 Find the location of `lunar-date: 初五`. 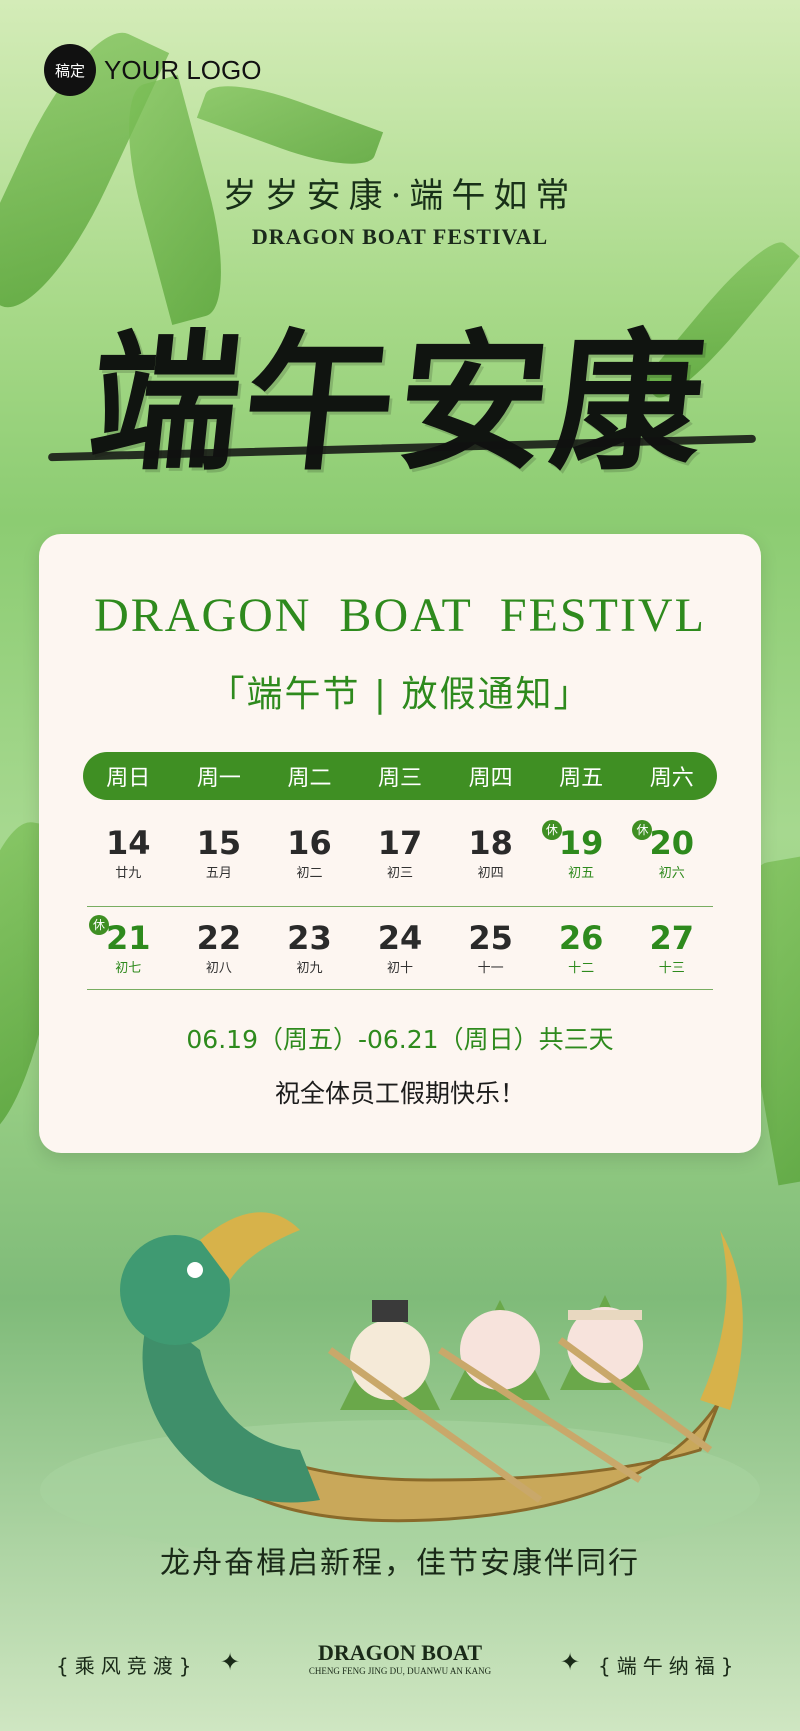

lunar-date: 初五 is located at coordinates (581, 873).